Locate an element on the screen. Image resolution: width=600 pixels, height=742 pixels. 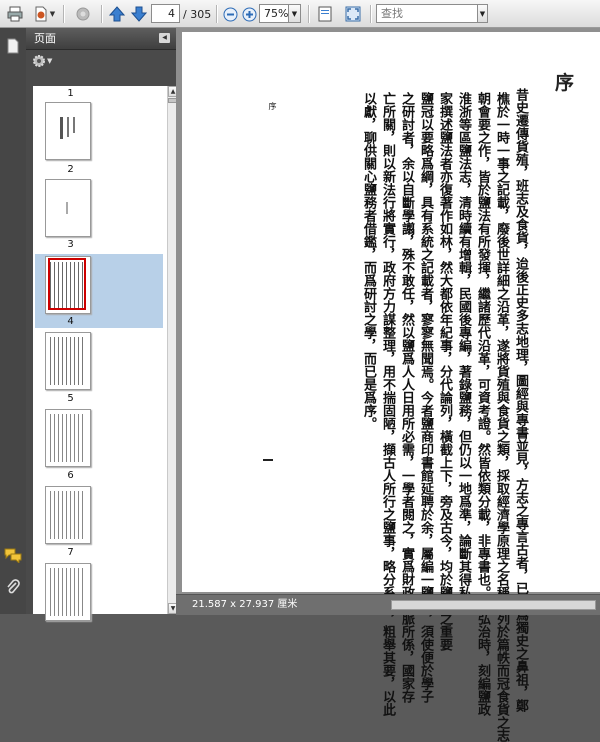
pages-nav-button is located at coordinates (13, 46).